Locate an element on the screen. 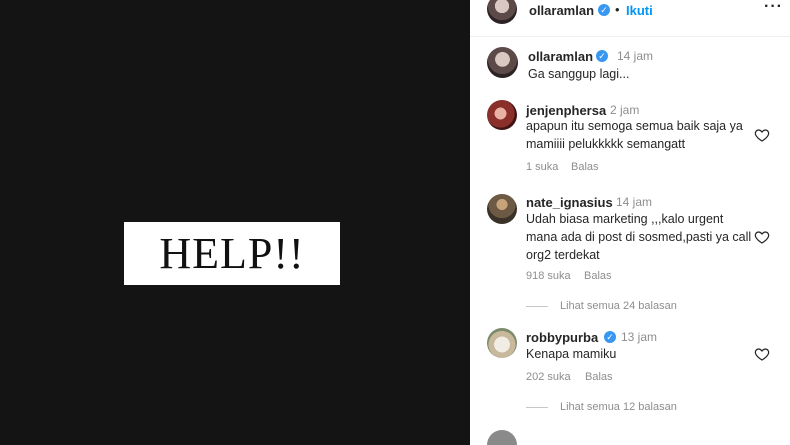 The width and height of the screenshot is (790, 445). comment-text: Kenapa mamiku is located at coordinates (571, 354).